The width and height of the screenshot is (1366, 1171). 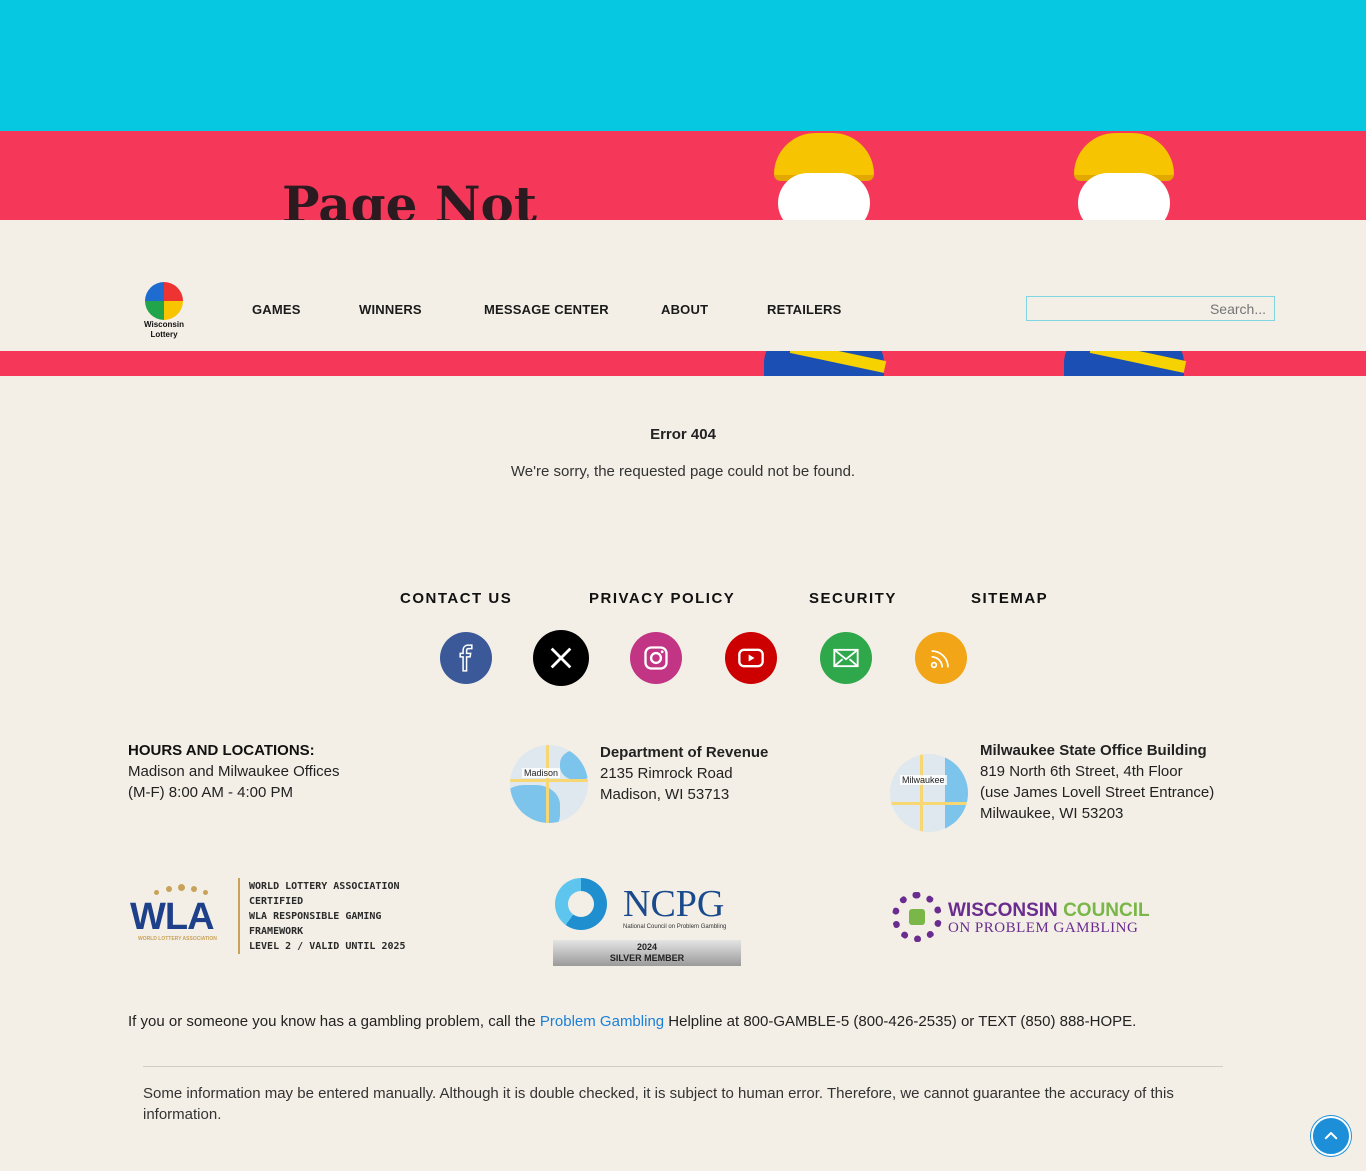 What do you see at coordinates (684, 752) in the screenshot?
I see `madison-office-name: Department of Revenue` at bounding box center [684, 752].